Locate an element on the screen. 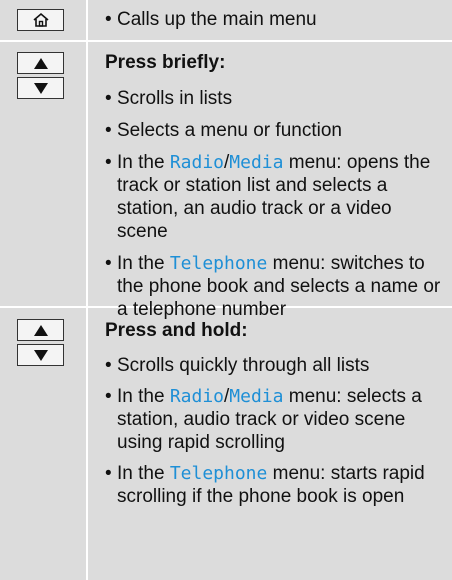 This screenshot has height=580, width=452. list-item: Selects a menu or function is located at coordinates (274, 130).